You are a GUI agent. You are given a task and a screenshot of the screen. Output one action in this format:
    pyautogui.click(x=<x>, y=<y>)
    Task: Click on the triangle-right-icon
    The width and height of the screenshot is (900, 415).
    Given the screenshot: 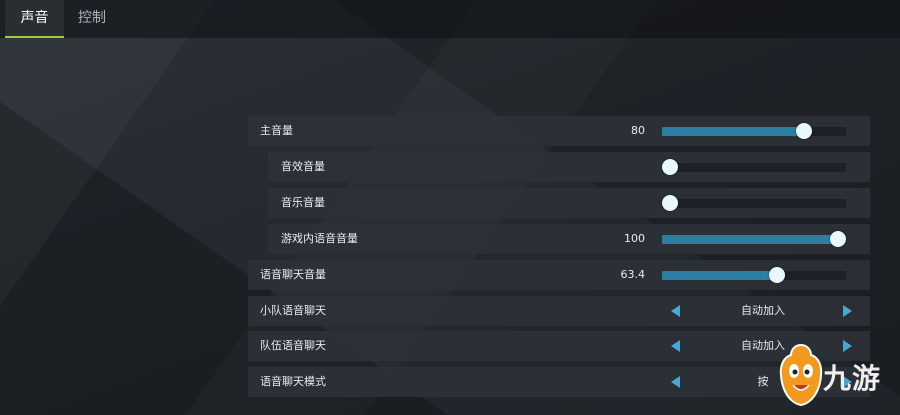 What is the action you would take?
    pyautogui.click(x=847, y=311)
    